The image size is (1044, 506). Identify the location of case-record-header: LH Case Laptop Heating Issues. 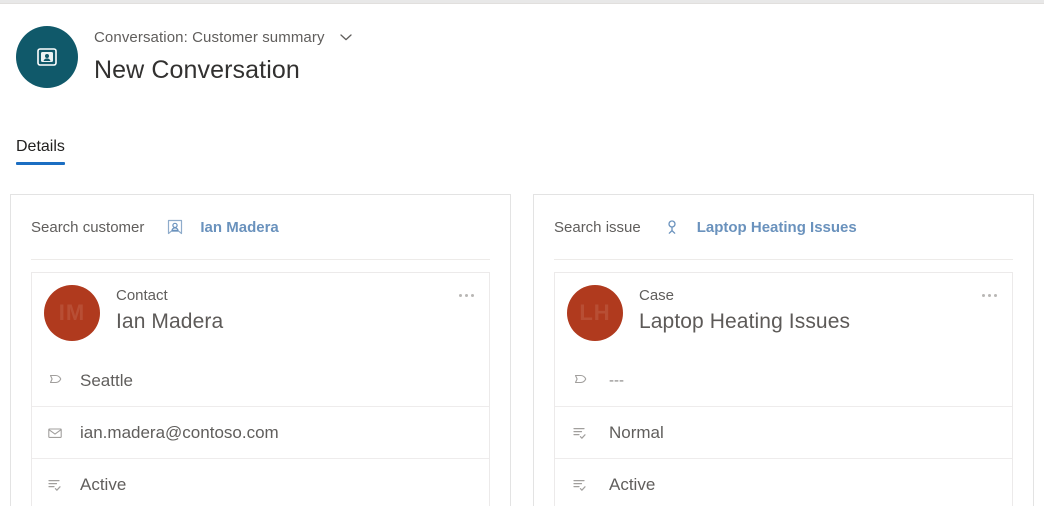
(783, 314).